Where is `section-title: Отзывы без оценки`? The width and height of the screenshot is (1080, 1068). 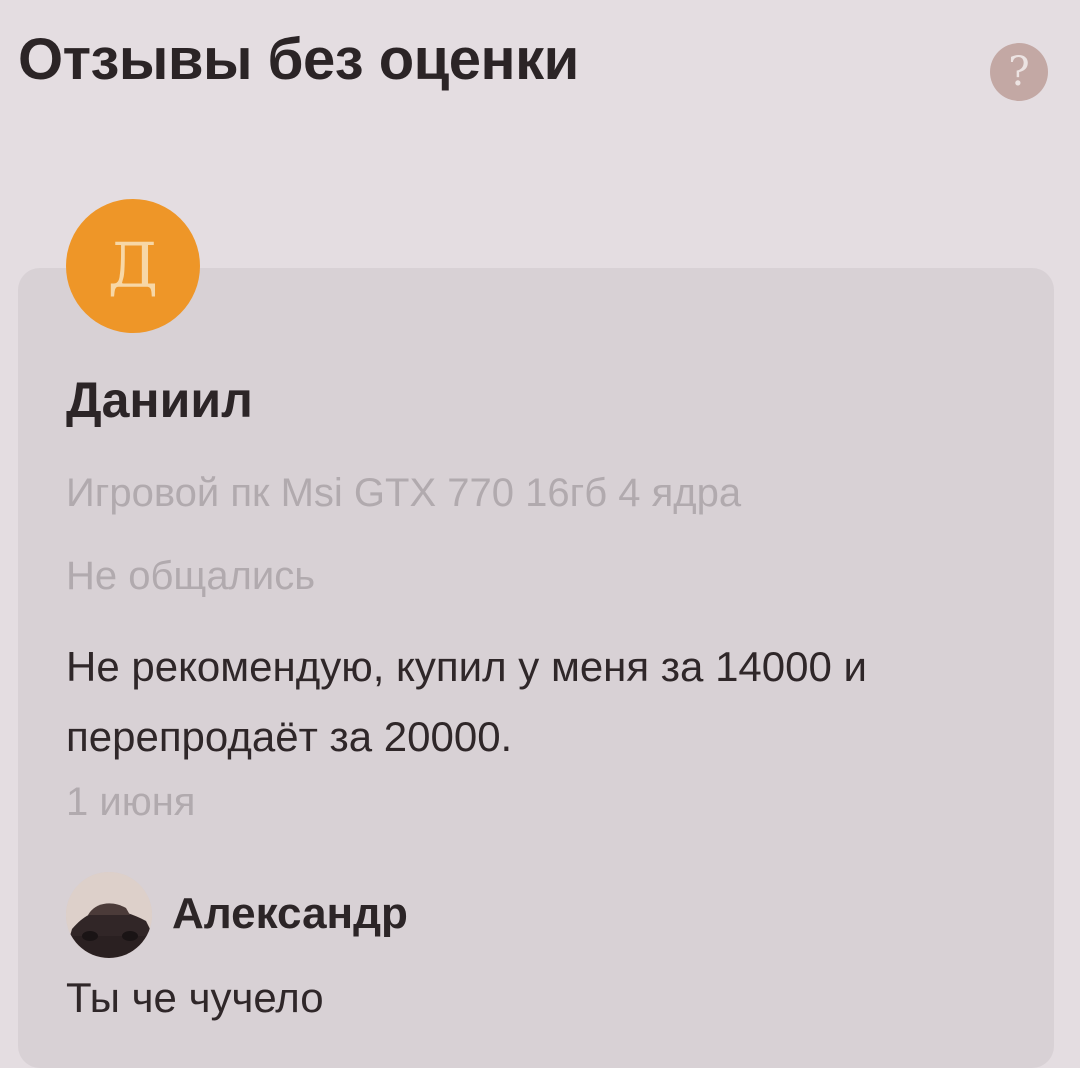
section-title: Отзывы без оценки is located at coordinates (298, 59).